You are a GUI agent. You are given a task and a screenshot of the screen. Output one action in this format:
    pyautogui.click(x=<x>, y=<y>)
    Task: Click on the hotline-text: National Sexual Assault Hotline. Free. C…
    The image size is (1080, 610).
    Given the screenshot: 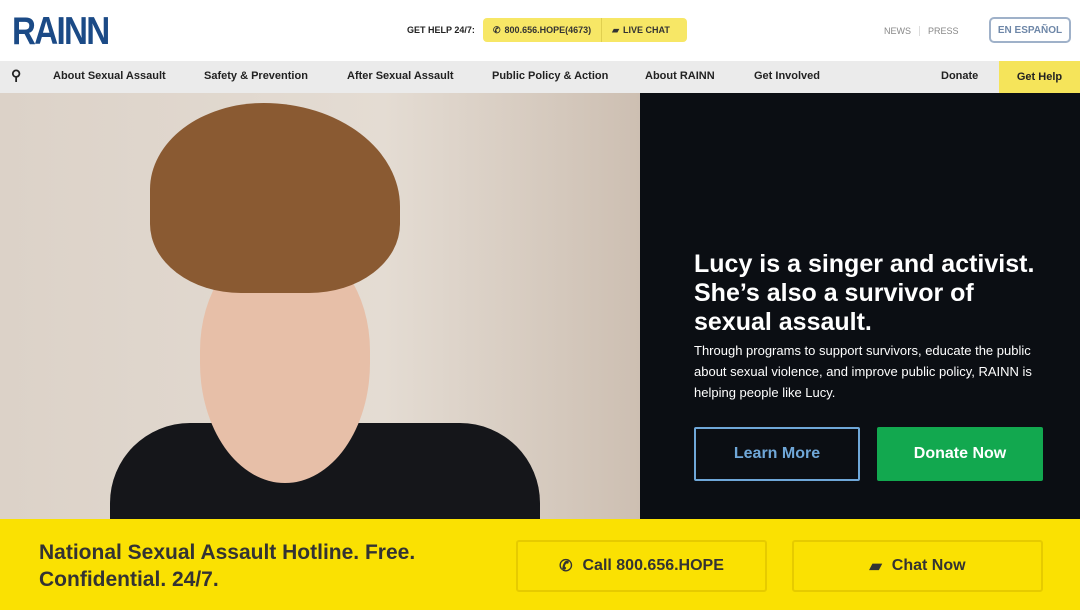 What is the action you would take?
    pyautogui.click(x=227, y=566)
    